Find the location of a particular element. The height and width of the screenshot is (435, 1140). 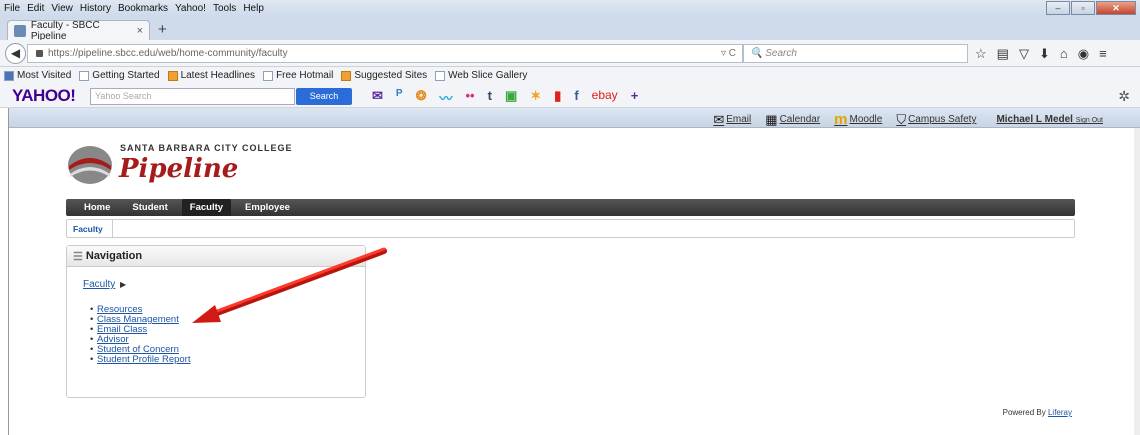

search-input: 🔍 Search is located at coordinates (855, 53).